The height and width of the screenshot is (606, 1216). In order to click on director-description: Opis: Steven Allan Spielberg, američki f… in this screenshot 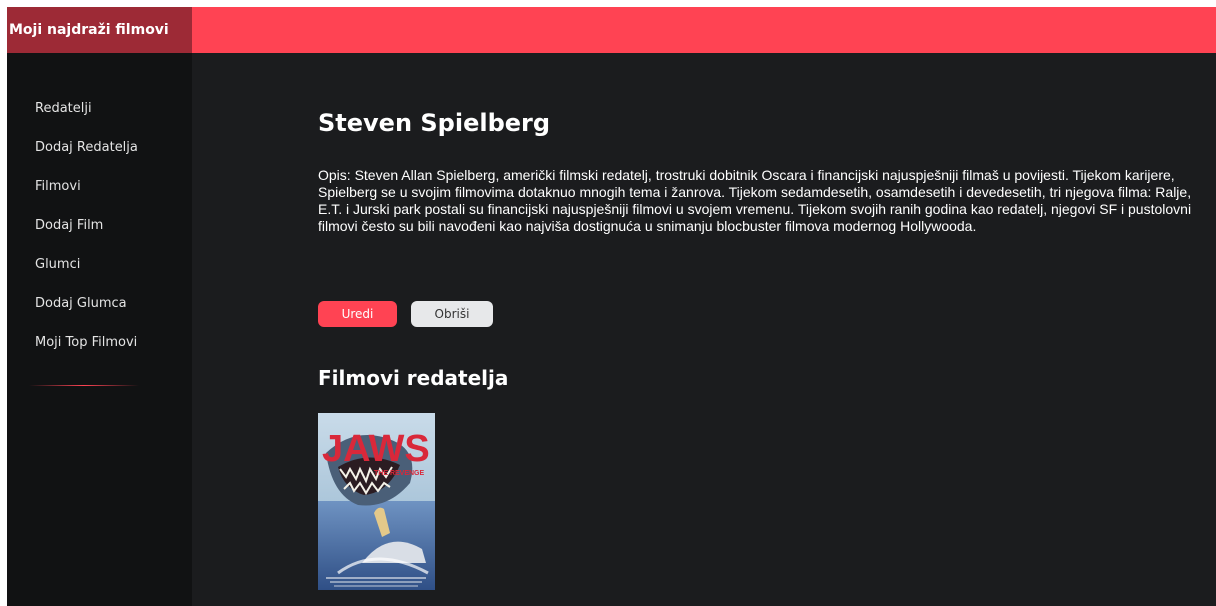, I will do `click(755, 200)`.